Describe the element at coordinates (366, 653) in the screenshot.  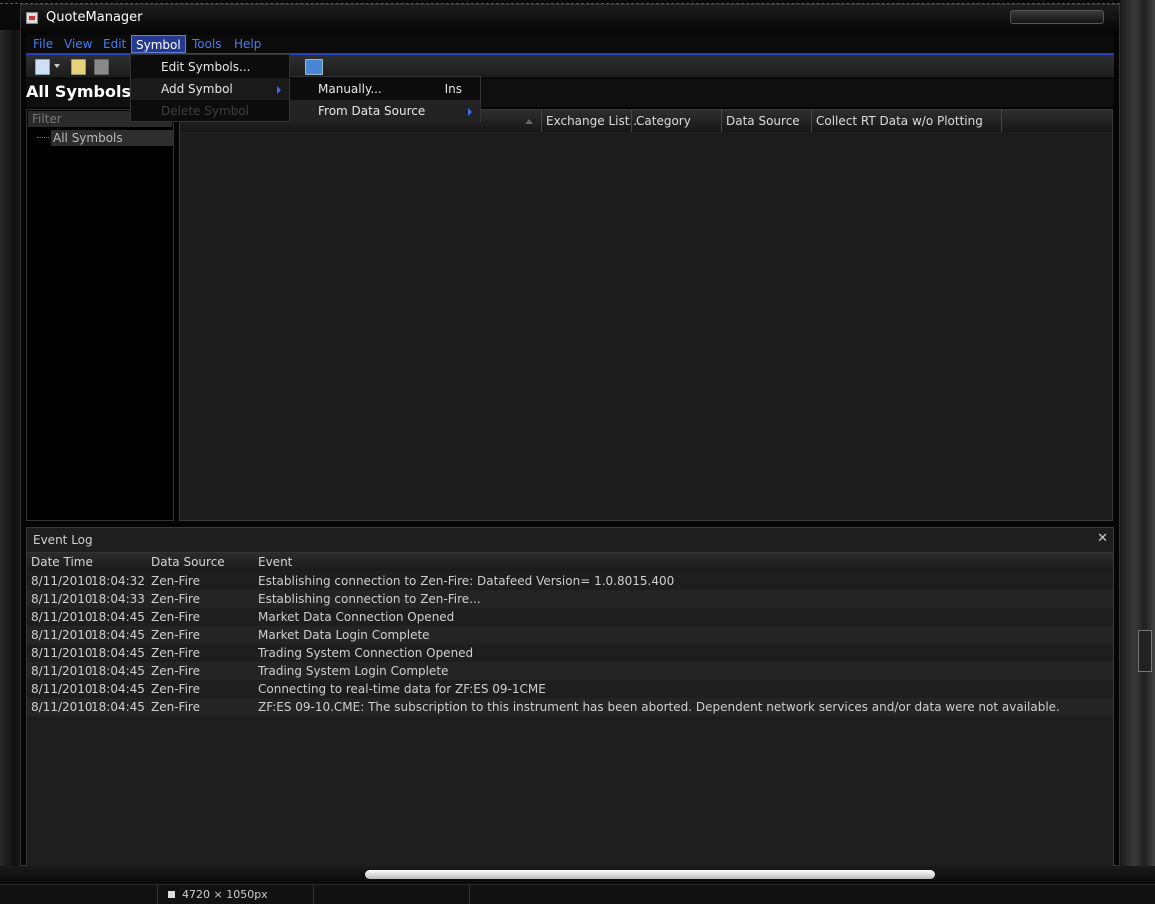
I see `log-event: Trading System Connection Opened` at that location.